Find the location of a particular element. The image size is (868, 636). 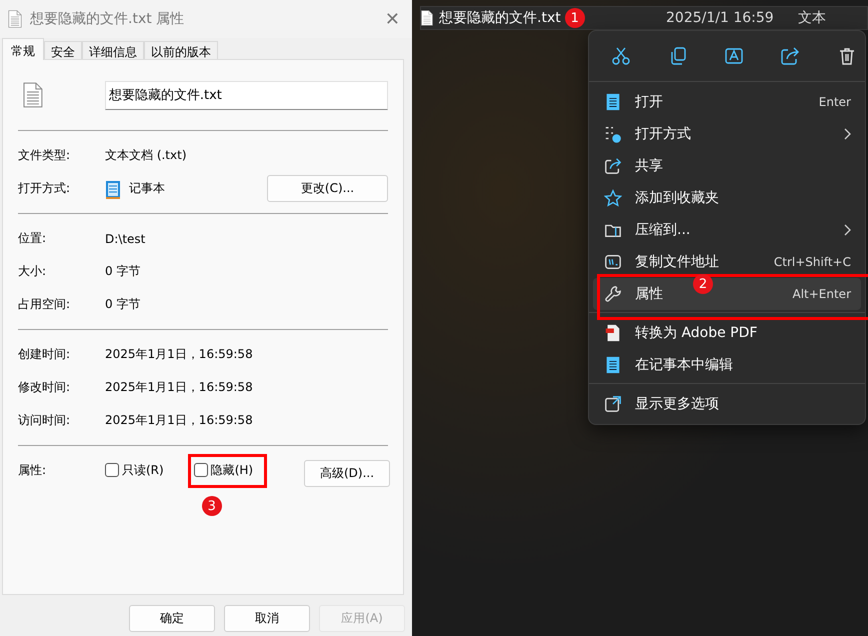

field-label: 文件类型: is located at coordinates (45, 155).